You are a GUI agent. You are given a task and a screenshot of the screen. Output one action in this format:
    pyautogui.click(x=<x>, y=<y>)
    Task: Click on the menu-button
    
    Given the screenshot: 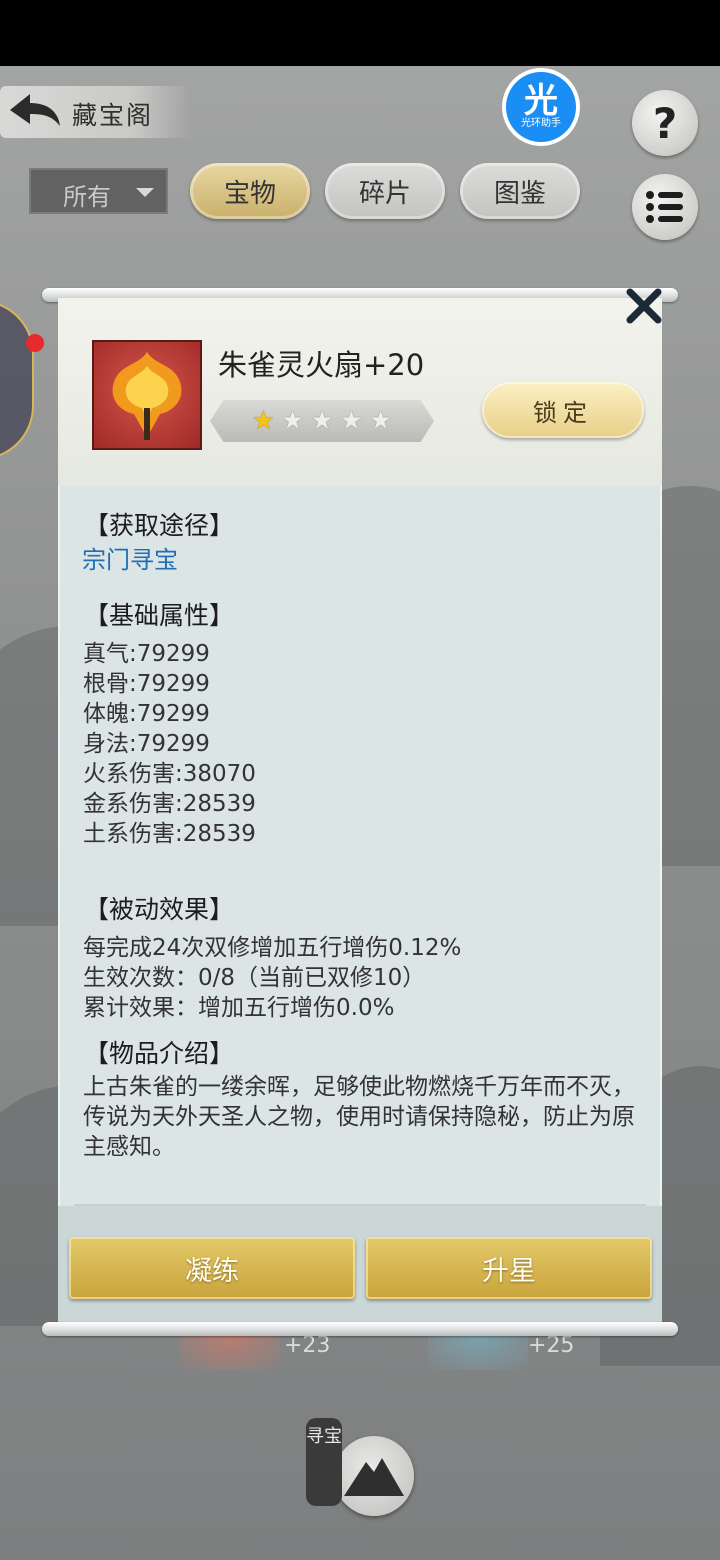 What is the action you would take?
    pyautogui.click(x=665, y=207)
    